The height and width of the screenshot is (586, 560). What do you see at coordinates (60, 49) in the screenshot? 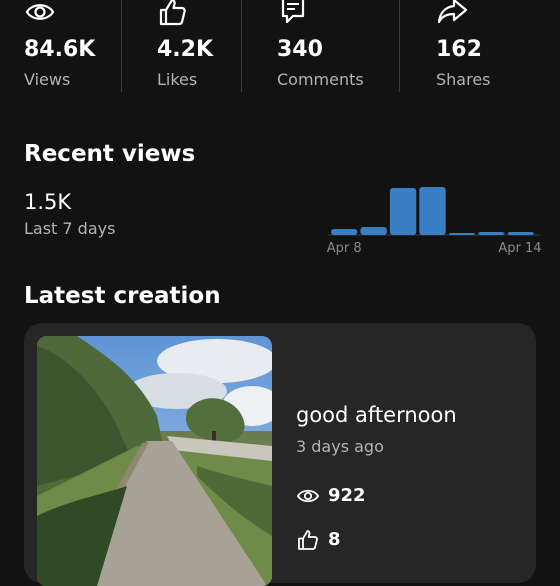
I see `stat-value: 84.6K` at bounding box center [60, 49].